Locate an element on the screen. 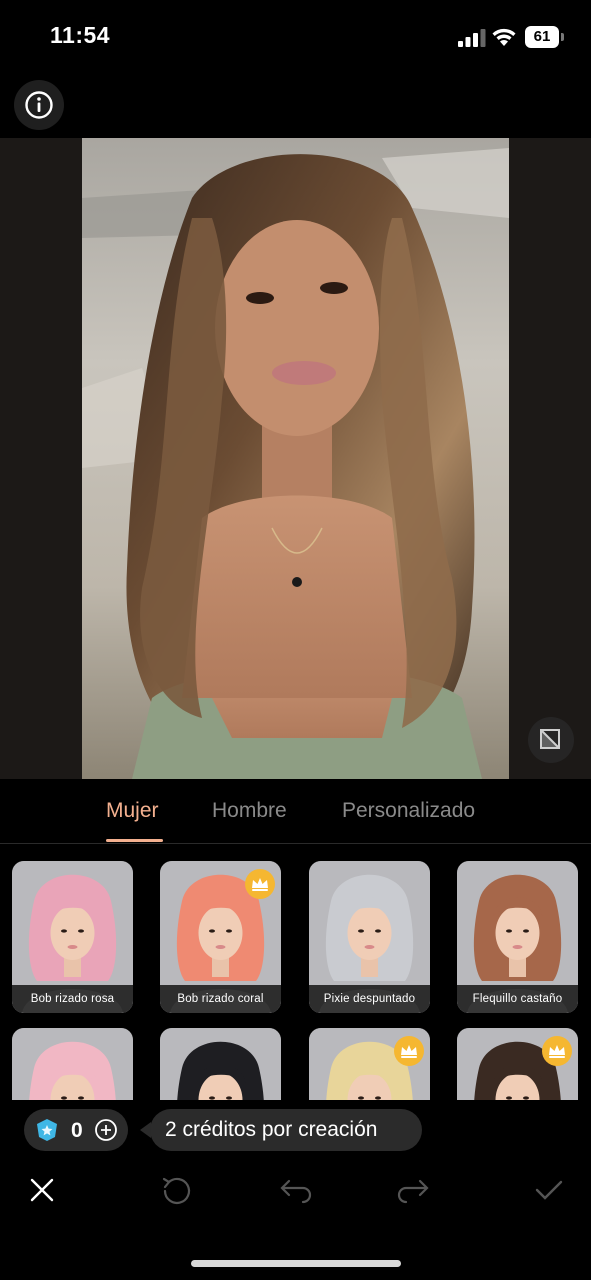  compare-button is located at coordinates (551, 740).